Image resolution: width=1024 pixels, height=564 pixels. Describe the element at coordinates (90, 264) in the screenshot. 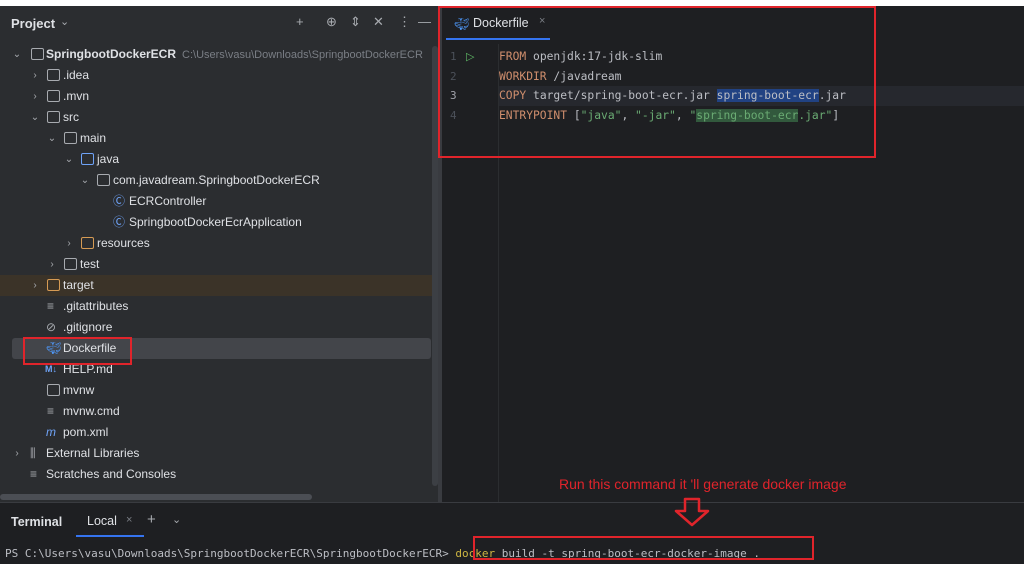

I see `tree-item-label: test` at that location.